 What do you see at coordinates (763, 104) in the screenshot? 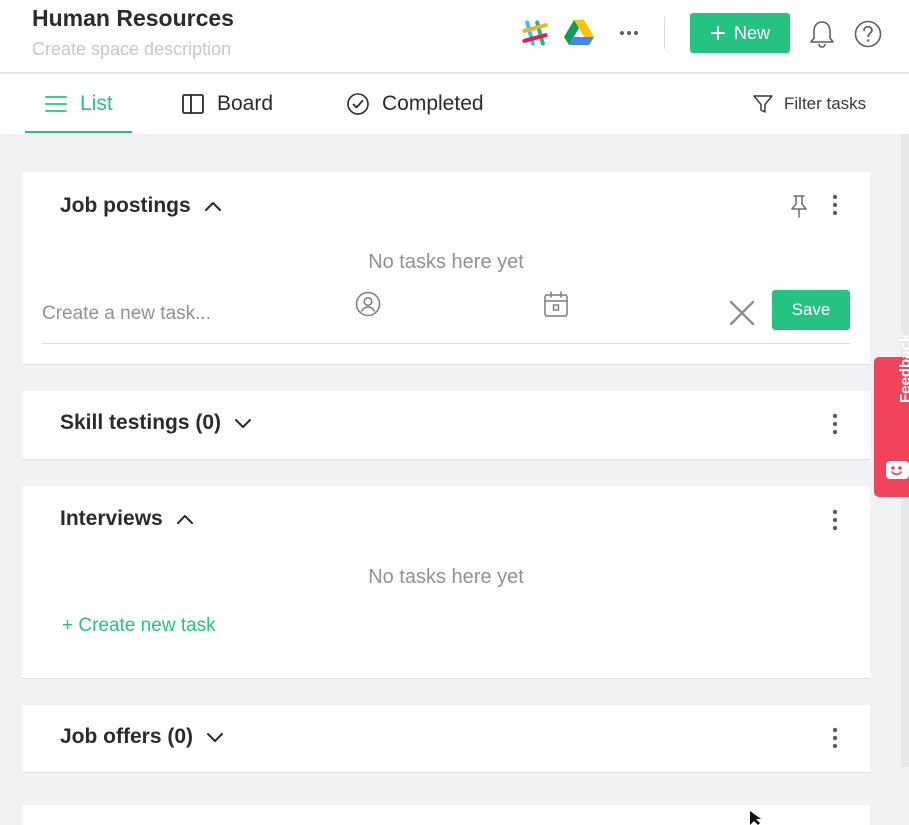
I see `filter-icon` at bounding box center [763, 104].